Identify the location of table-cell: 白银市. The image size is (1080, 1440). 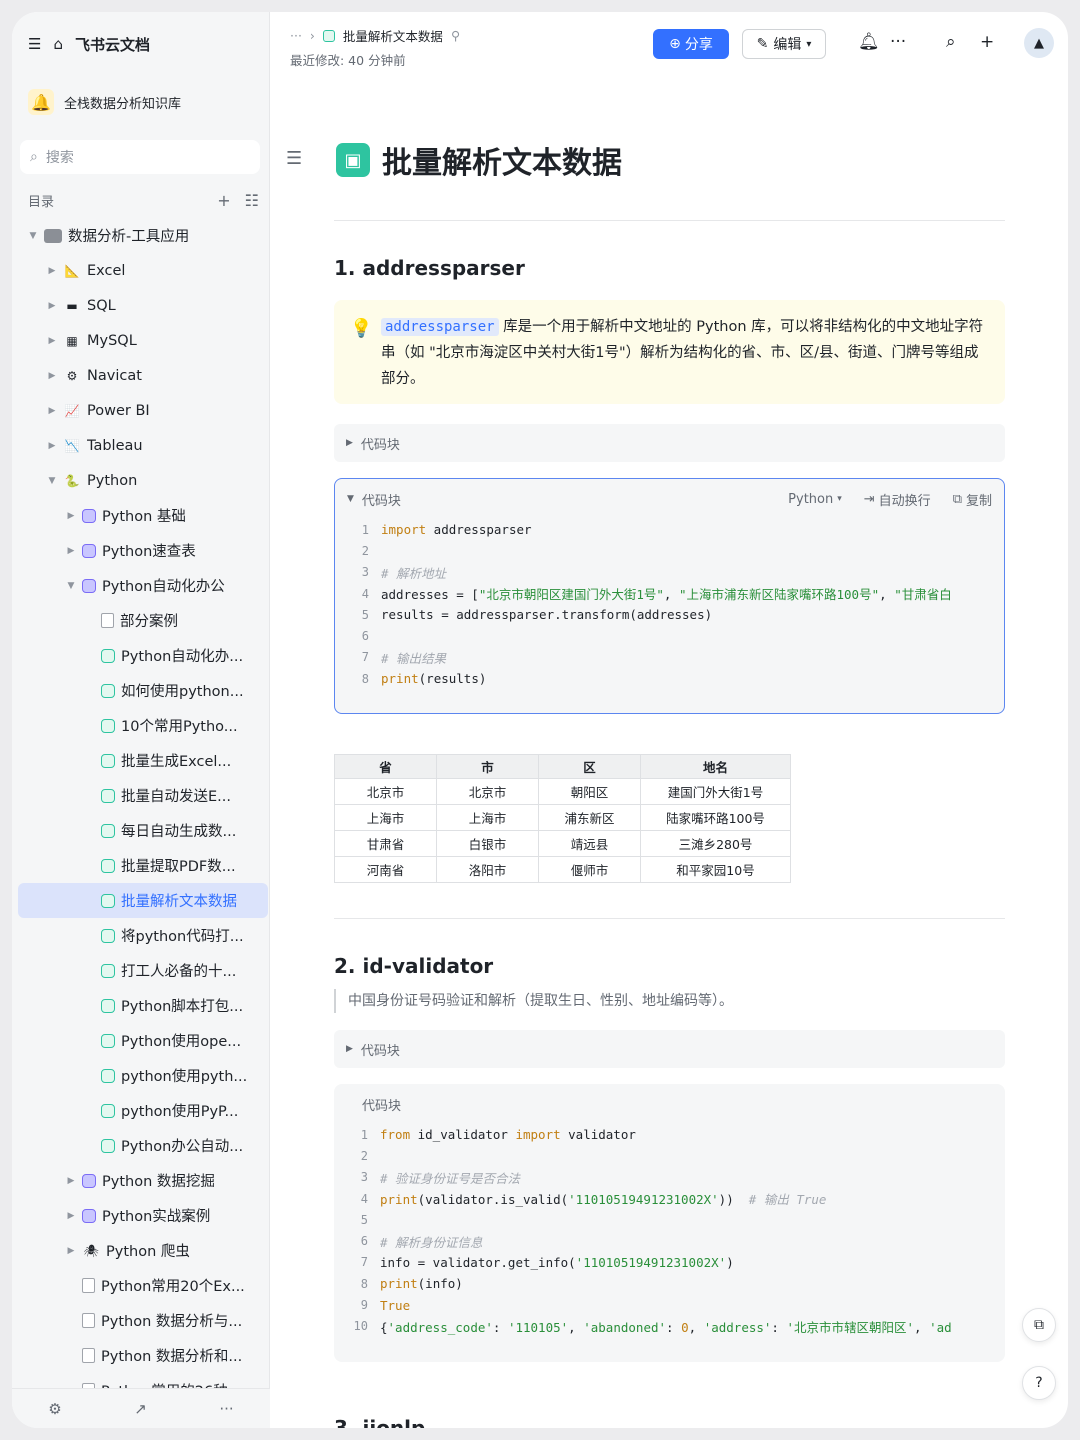
(487, 843).